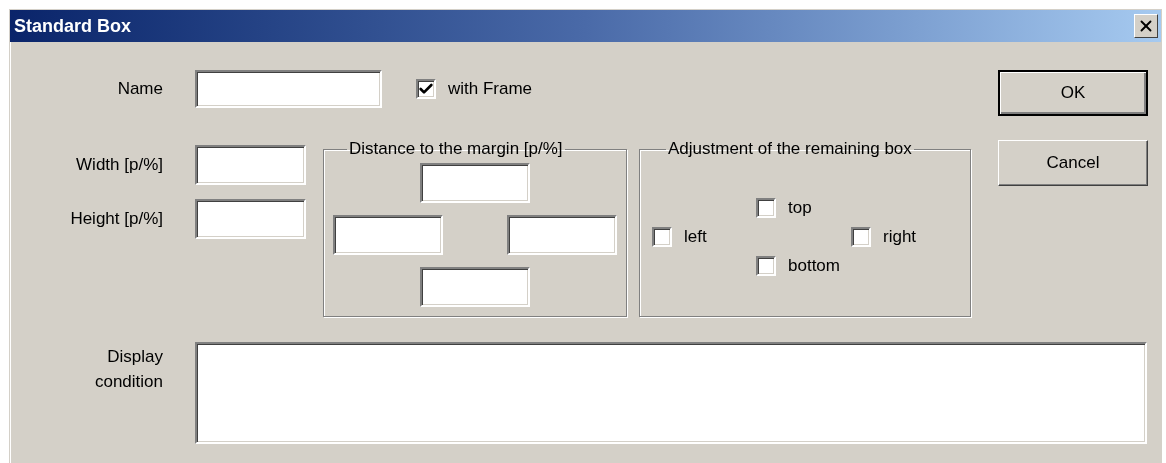 The image size is (1166, 463). What do you see at coordinates (695, 236) in the screenshot?
I see `checkbox-label: left` at bounding box center [695, 236].